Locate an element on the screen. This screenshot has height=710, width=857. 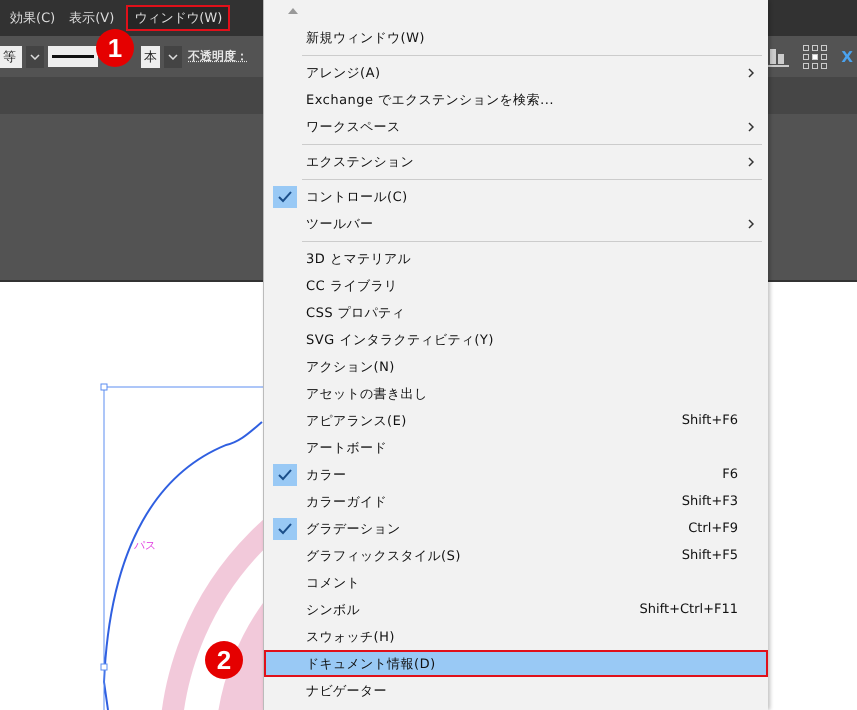
grid-icon is located at coordinates (815, 56).